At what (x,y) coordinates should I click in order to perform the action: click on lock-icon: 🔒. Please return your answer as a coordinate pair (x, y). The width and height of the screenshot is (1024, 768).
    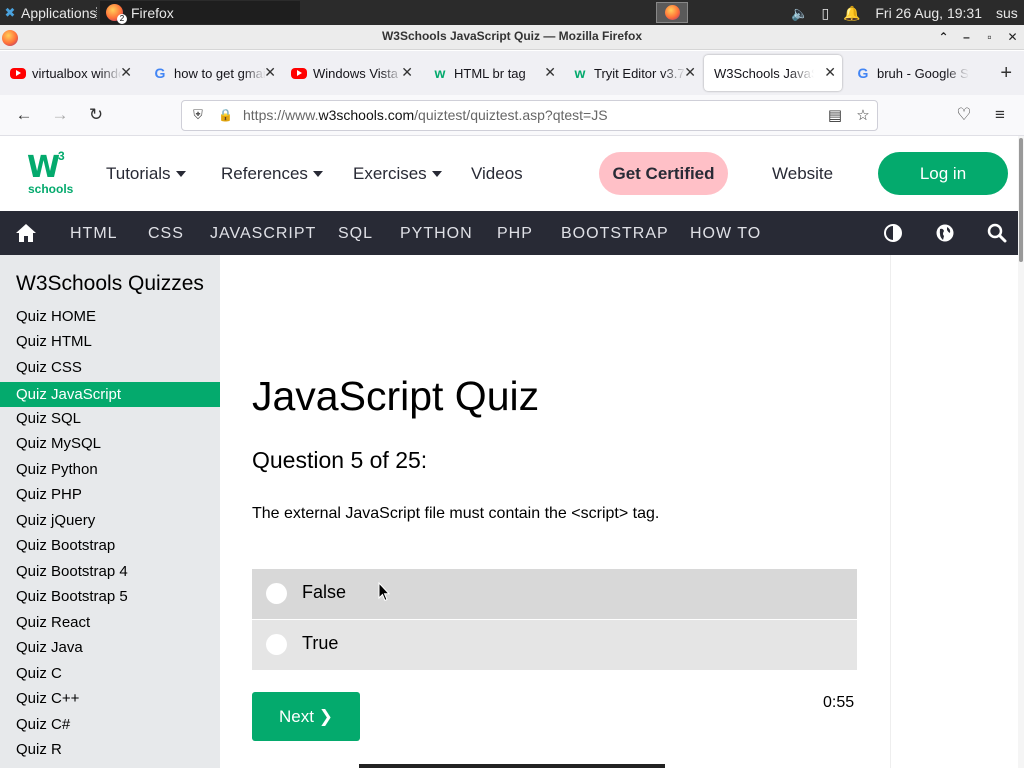
    Looking at the image, I should click on (225, 115).